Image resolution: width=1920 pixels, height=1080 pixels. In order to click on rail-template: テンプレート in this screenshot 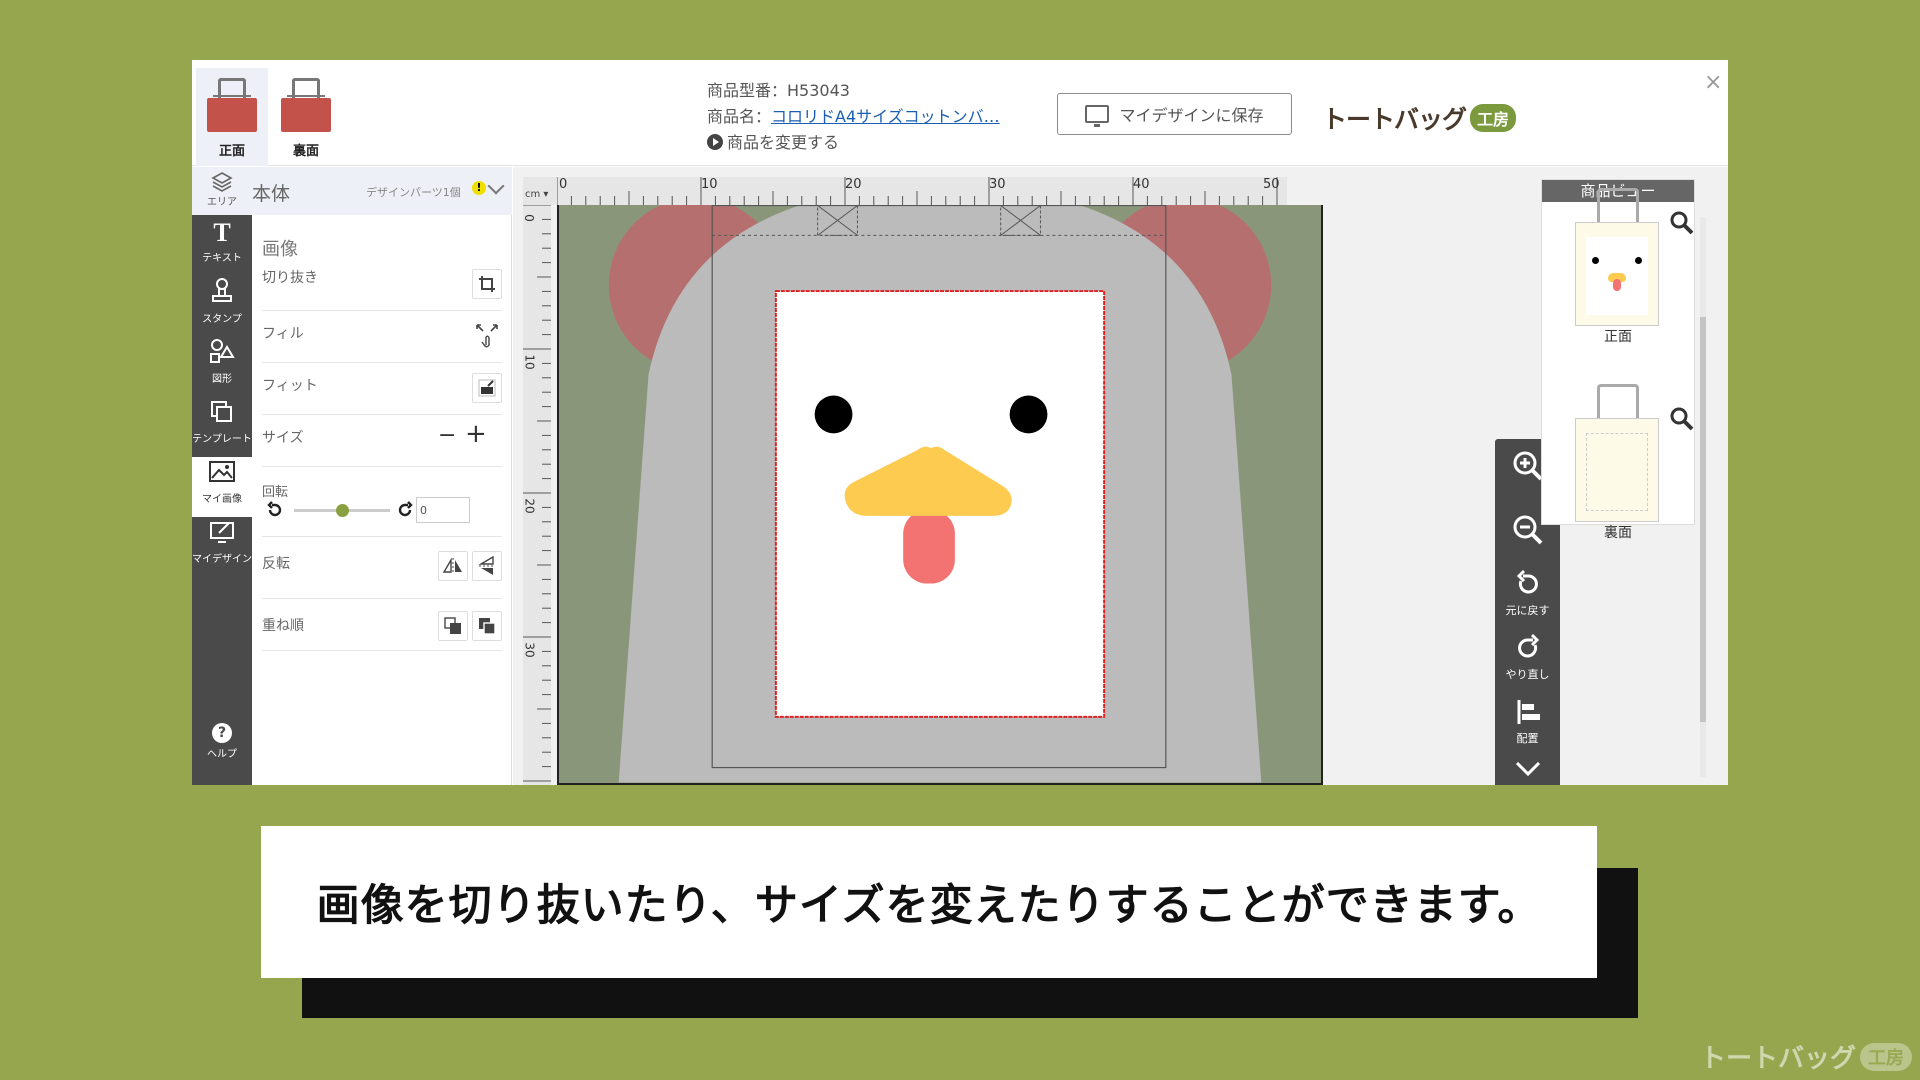, I will do `click(222, 427)`.